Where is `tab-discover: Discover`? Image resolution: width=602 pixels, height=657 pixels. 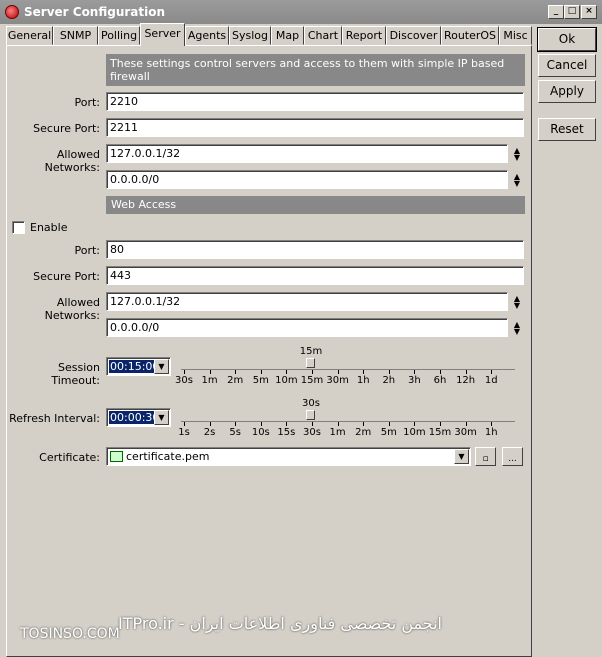 tab-discover: Discover is located at coordinates (413, 35).